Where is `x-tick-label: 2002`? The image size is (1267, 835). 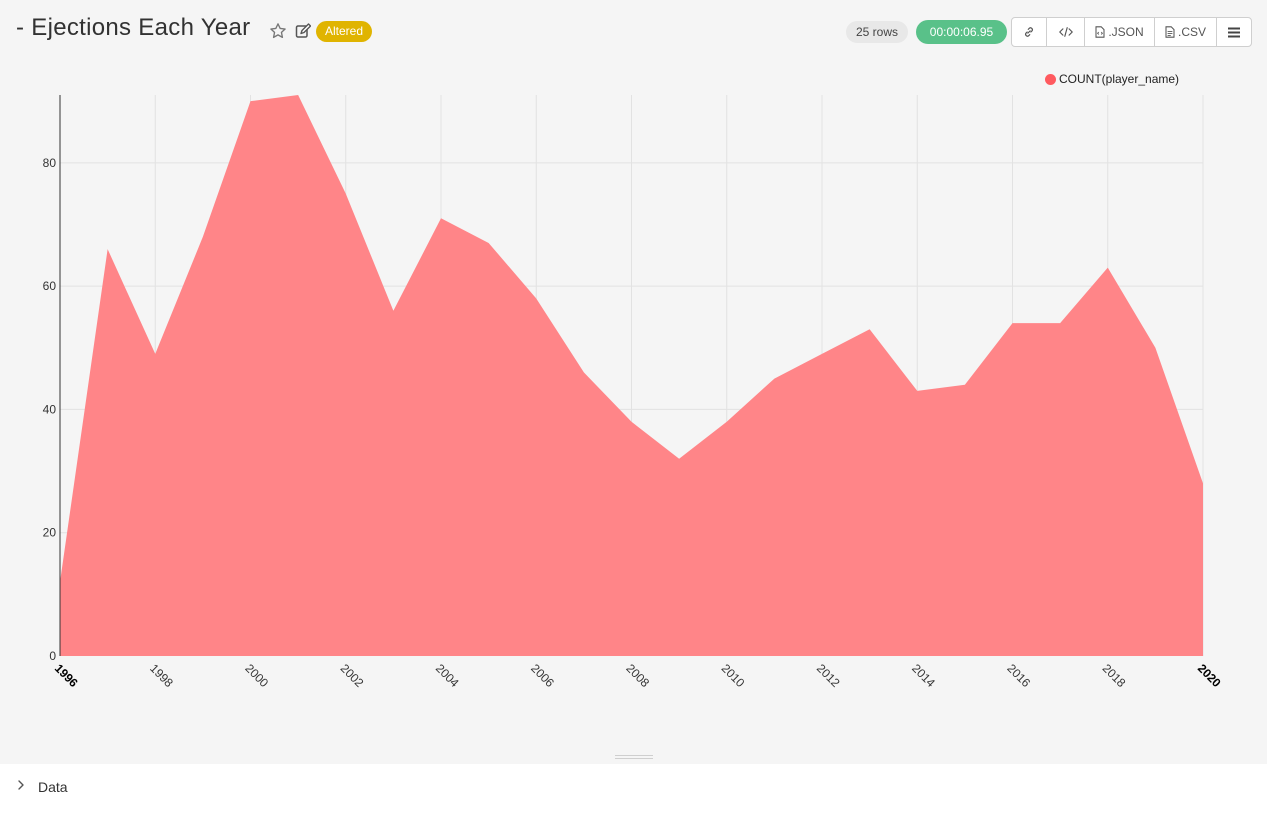
x-tick-label: 2002 is located at coordinates (352, 675).